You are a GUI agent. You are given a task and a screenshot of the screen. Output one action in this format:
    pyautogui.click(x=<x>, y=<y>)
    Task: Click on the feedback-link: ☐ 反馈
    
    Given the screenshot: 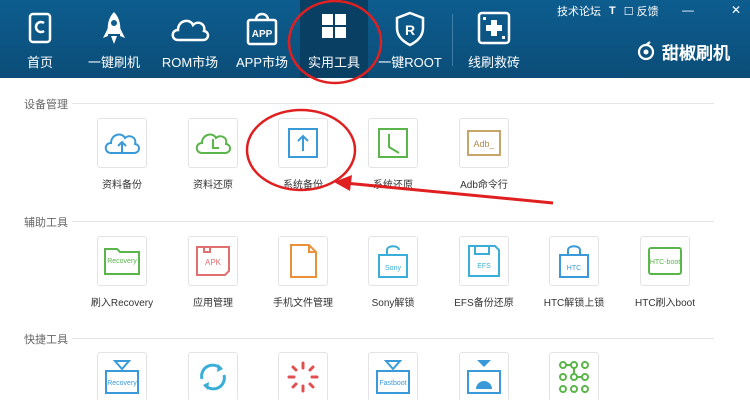 What is the action you would take?
    pyautogui.click(x=641, y=11)
    